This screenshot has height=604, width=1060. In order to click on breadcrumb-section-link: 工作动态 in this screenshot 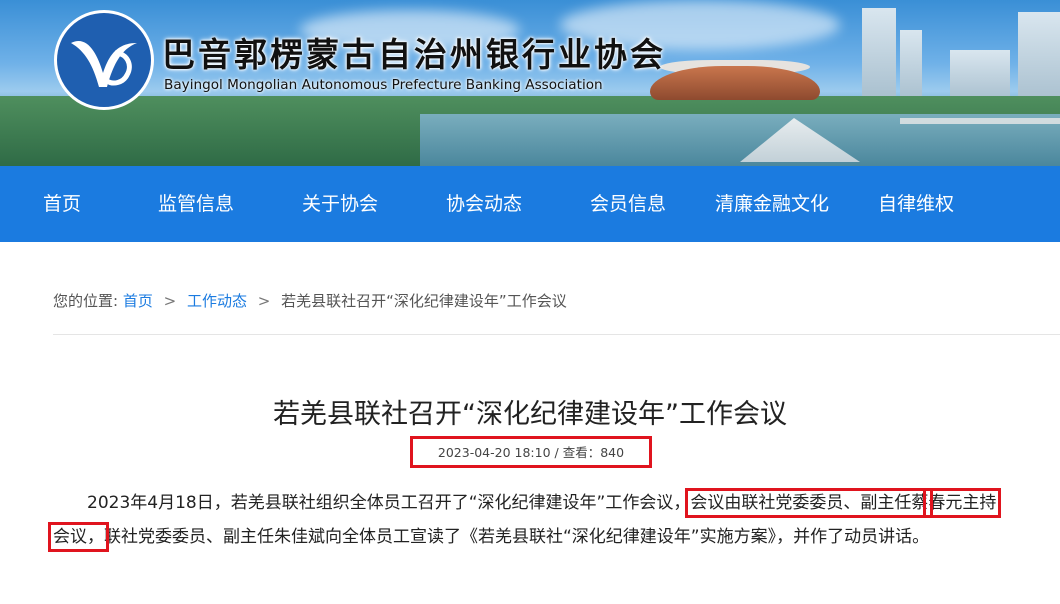, I will do `click(217, 301)`.